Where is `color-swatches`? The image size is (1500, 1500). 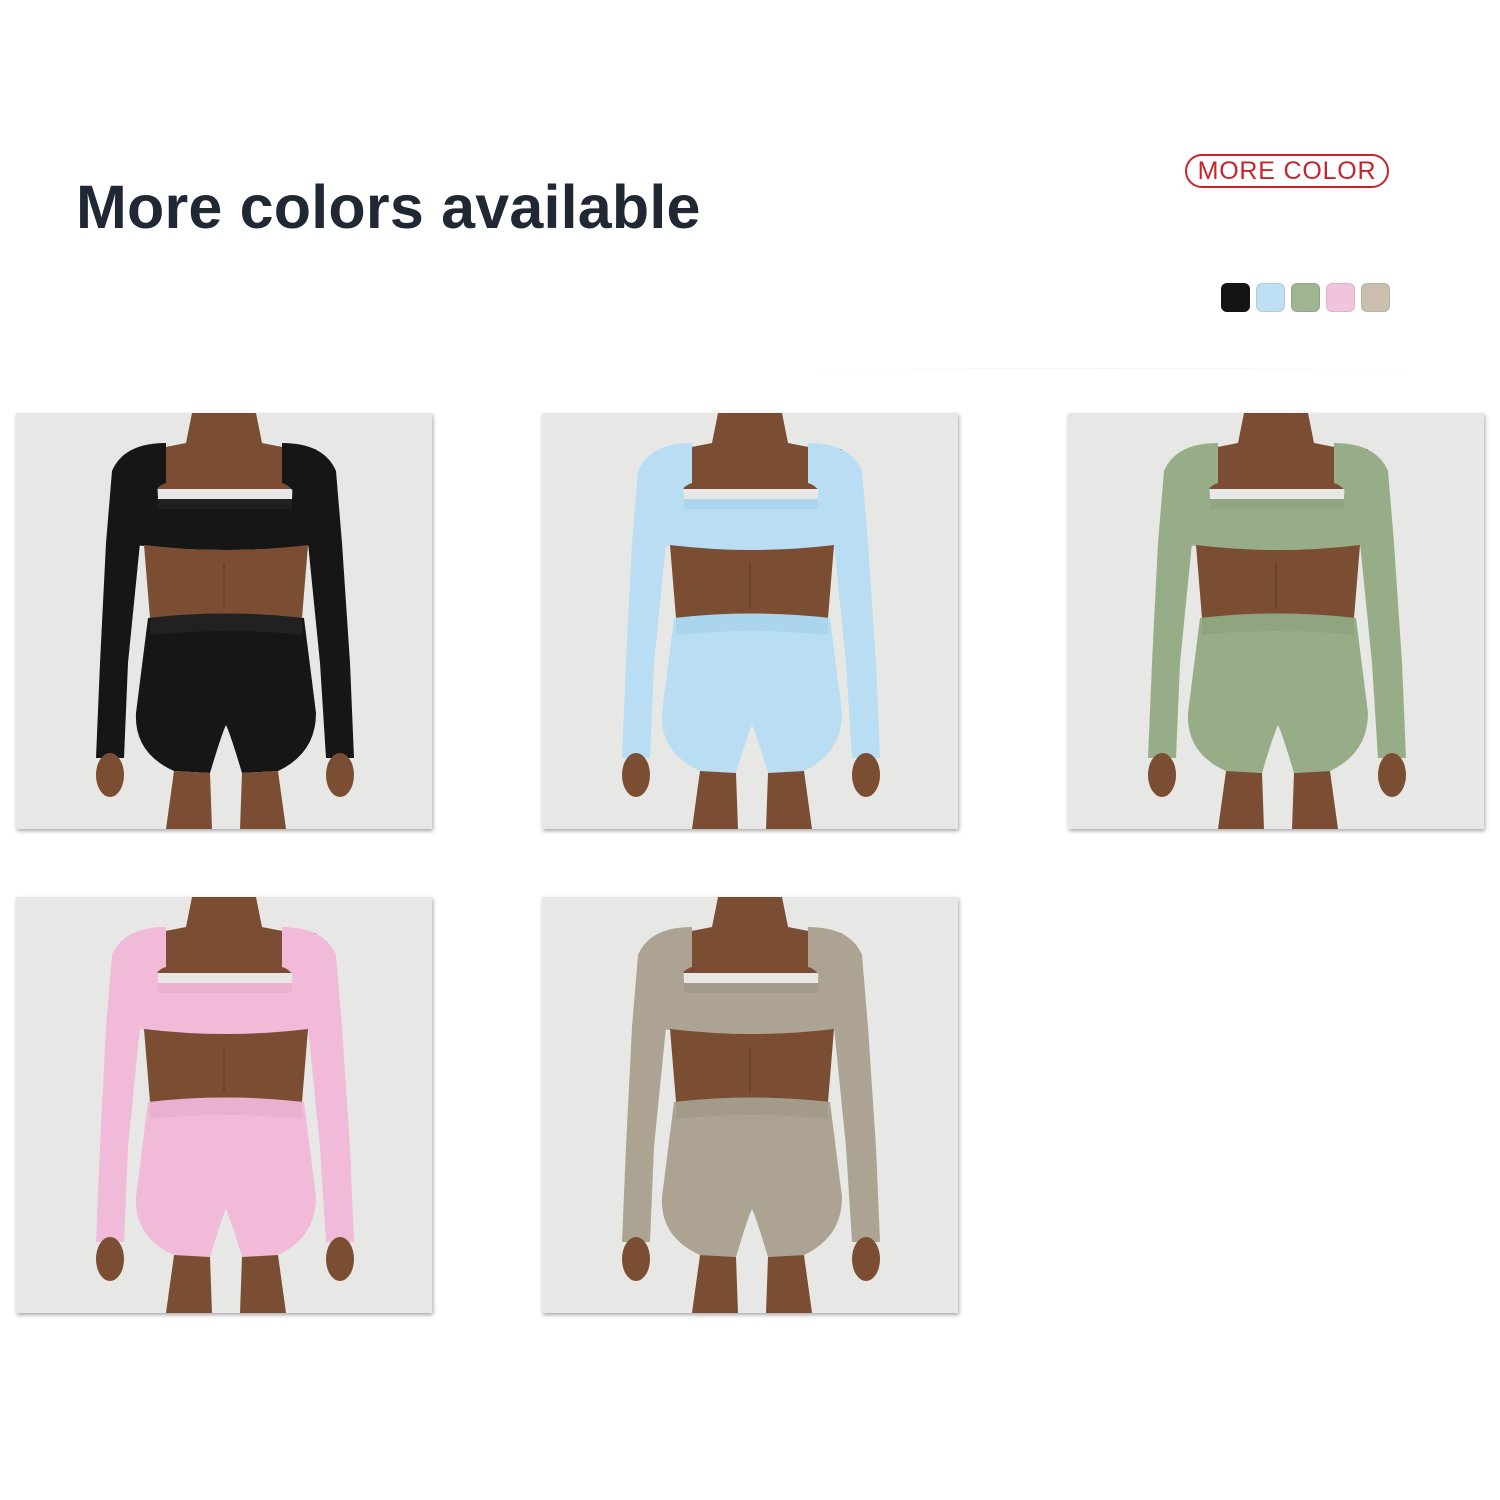 color-swatches is located at coordinates (1305, 297).